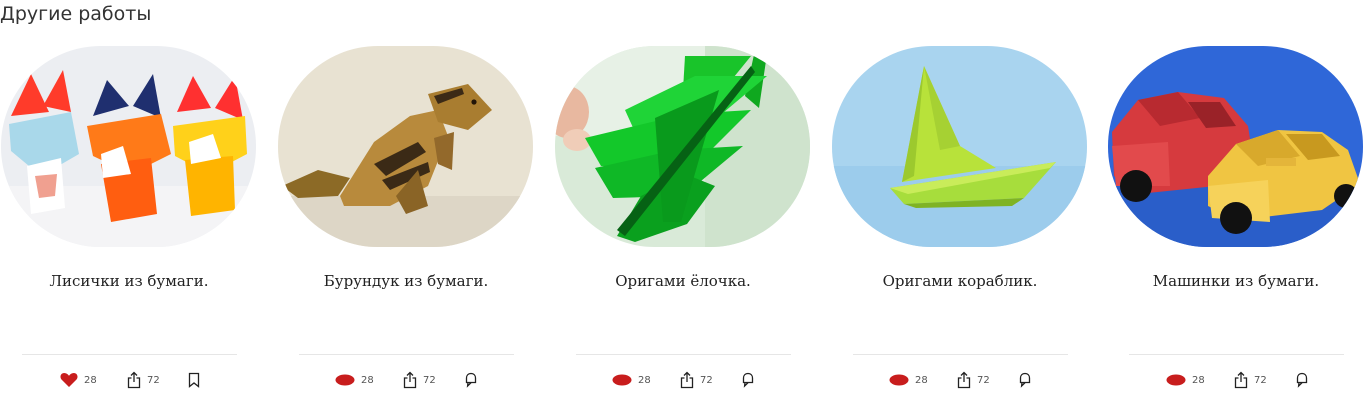  I want to click on work-image-foxes, so click(128, 146).